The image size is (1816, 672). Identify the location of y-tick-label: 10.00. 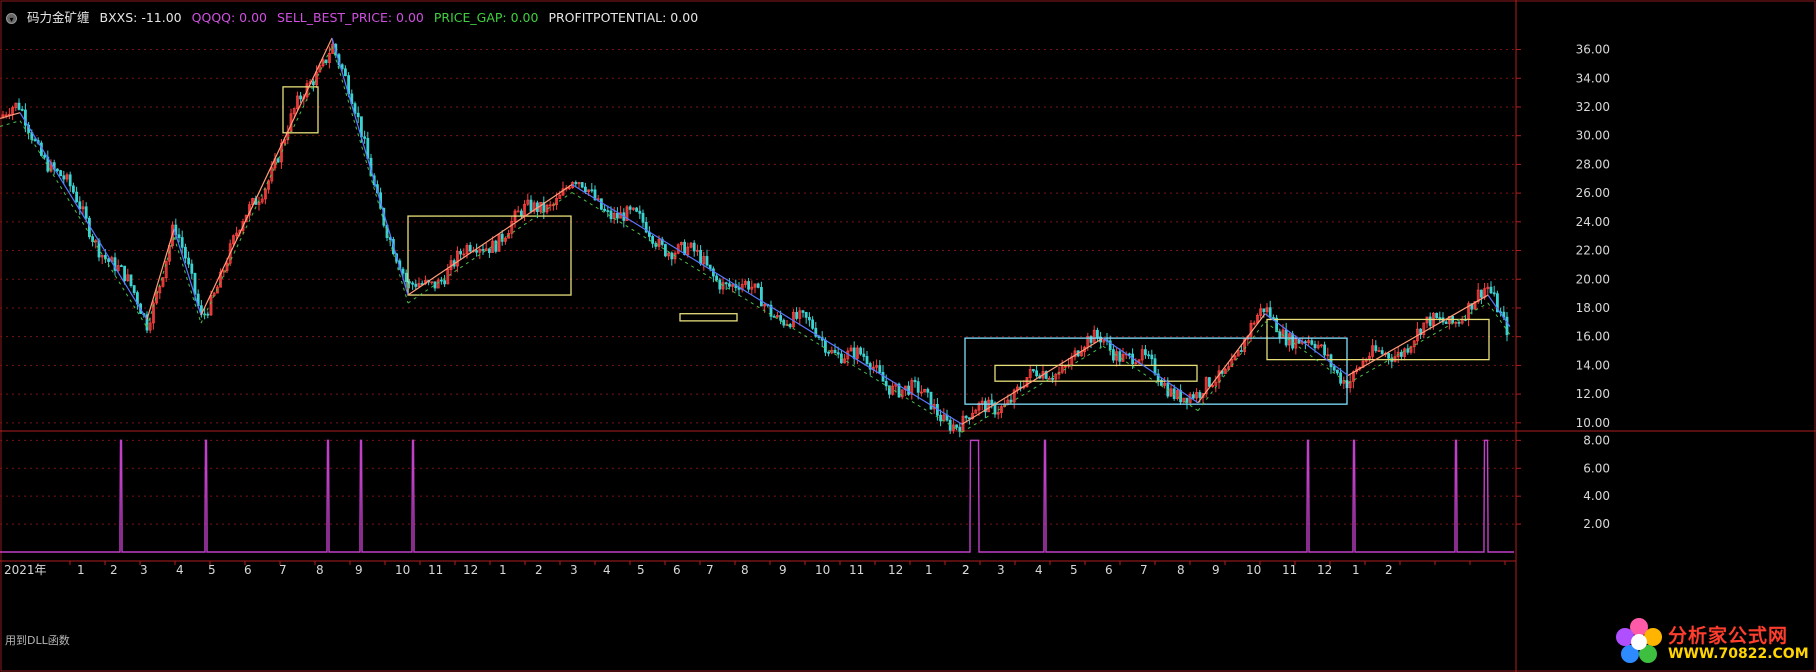
(1593, 423).